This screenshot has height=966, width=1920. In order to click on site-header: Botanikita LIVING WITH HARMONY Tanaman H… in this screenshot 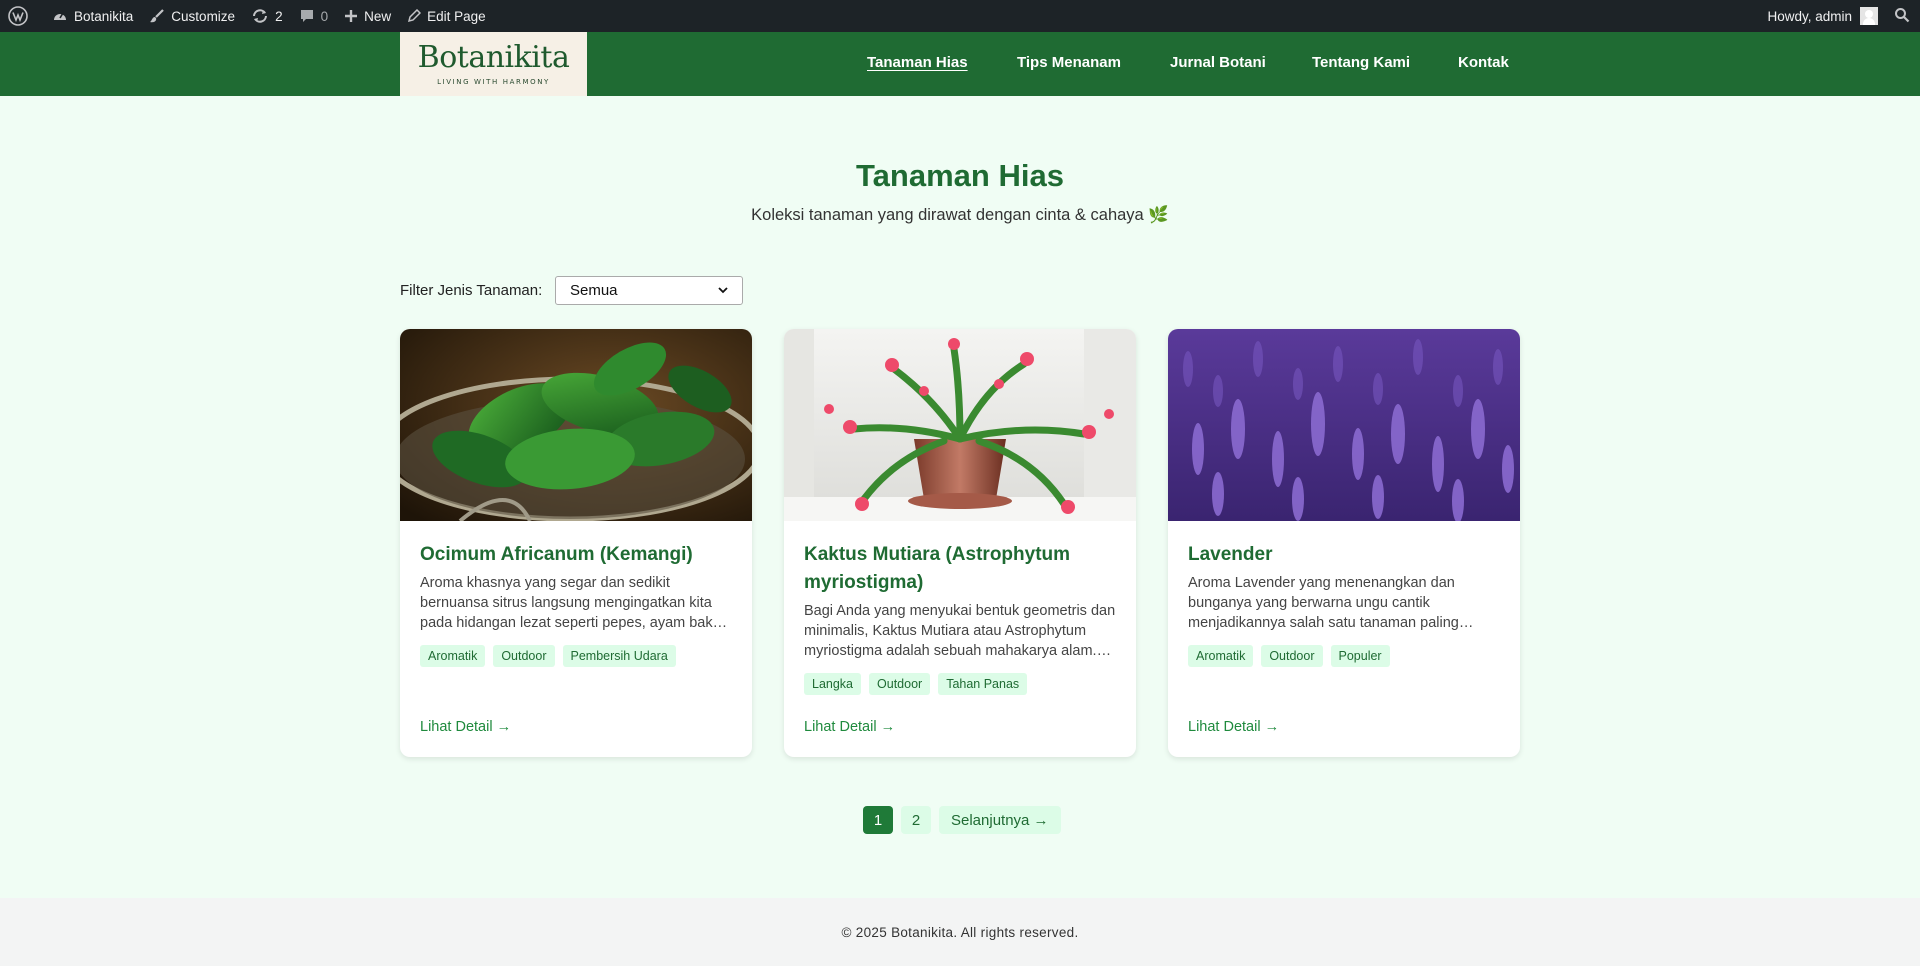, I will do `click(960, 64)`.